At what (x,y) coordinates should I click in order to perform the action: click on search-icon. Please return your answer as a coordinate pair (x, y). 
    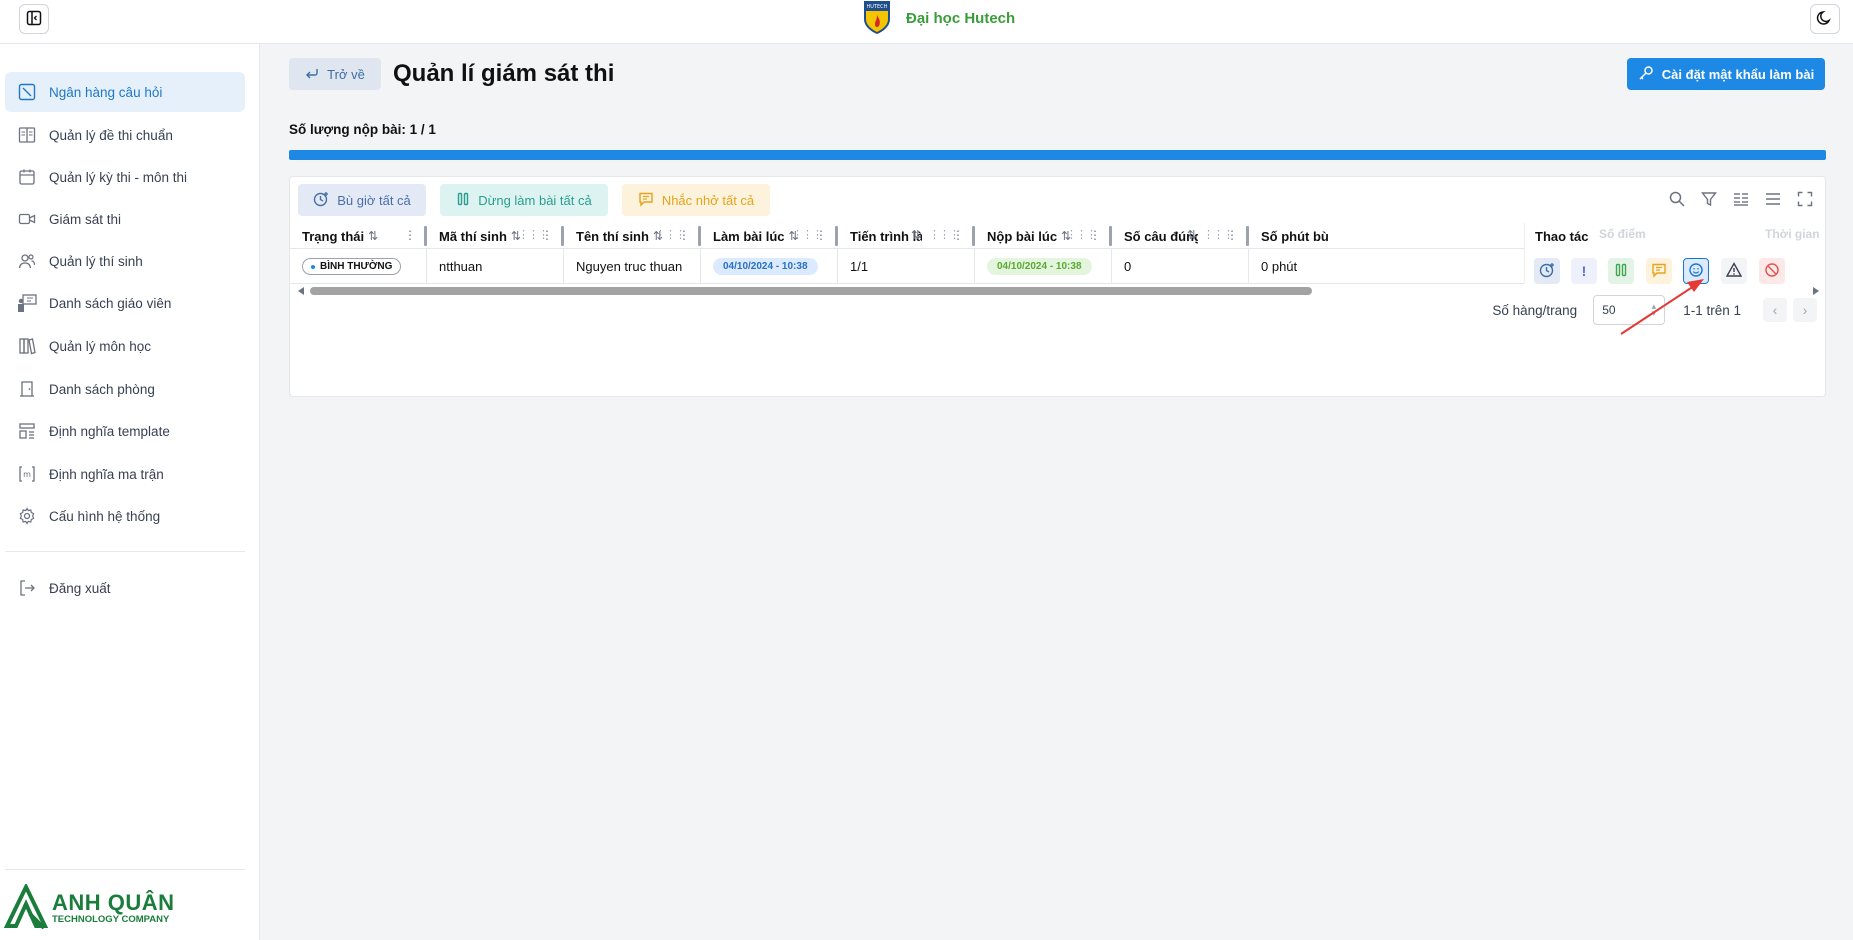
    Looking at the image, I should click on (1677, 199).